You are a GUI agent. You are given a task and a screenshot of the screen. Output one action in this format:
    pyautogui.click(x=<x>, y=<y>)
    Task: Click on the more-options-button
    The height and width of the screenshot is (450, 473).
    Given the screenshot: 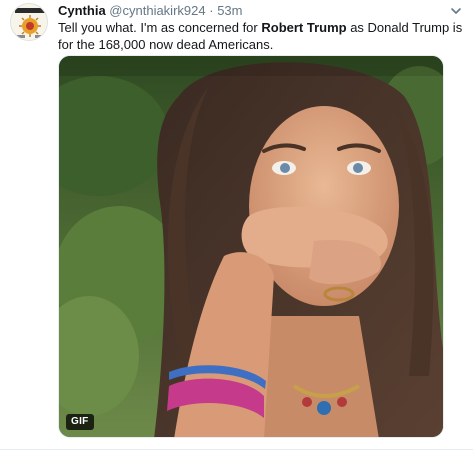 What is the action you would take?
    pyautogui.click(x=456, y=11)
    